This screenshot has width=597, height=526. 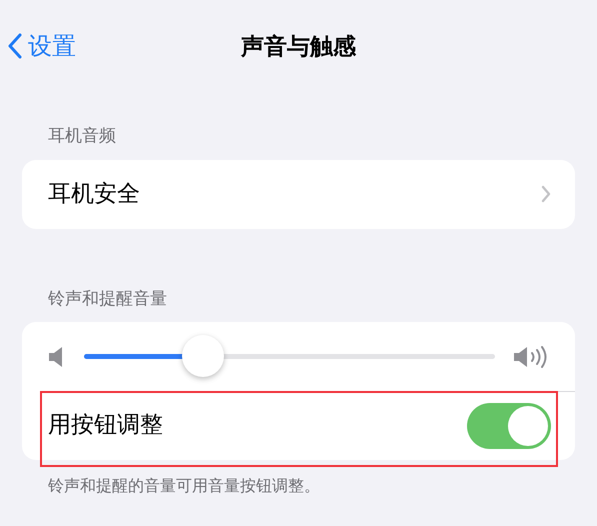 I want to click on row-label: 用按钮调整, so click(x=105, y=425).